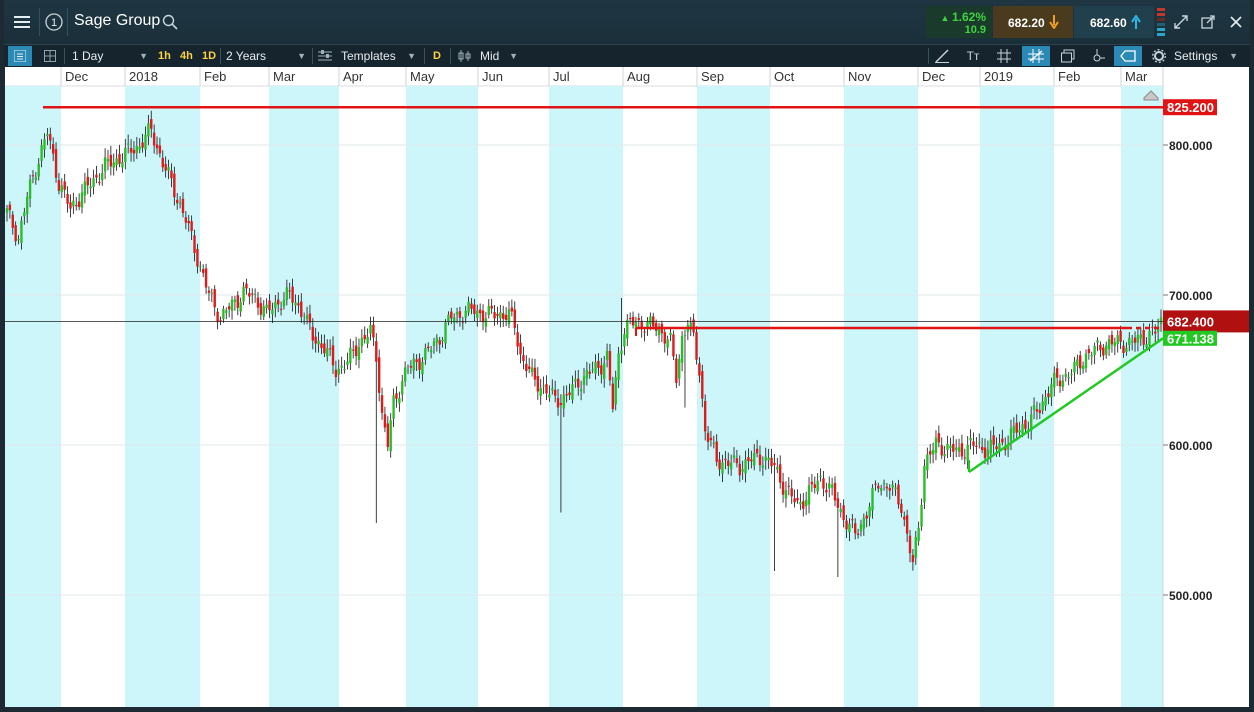 This screenshot has width=1254, height=712. I want to click on settings-button: Settings ▼, so click(1197, 56).